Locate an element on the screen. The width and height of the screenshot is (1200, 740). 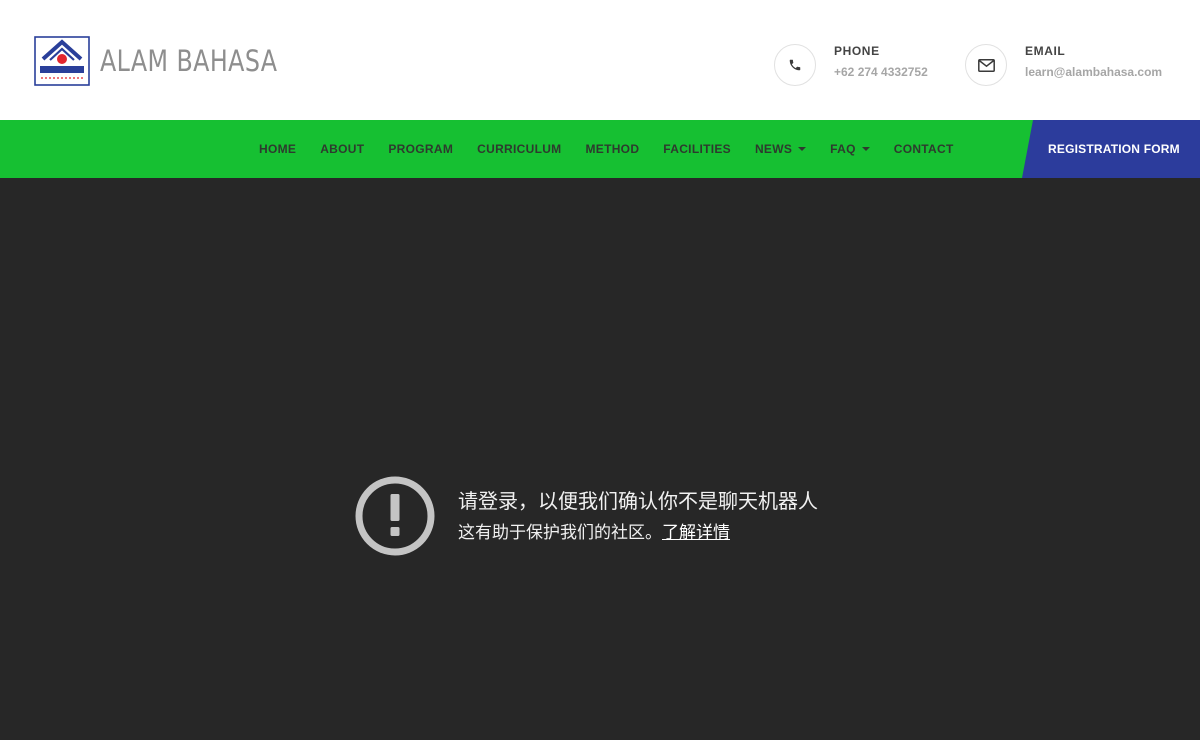
nav-item-label: ABOUT is located at coordinates (342, 149).